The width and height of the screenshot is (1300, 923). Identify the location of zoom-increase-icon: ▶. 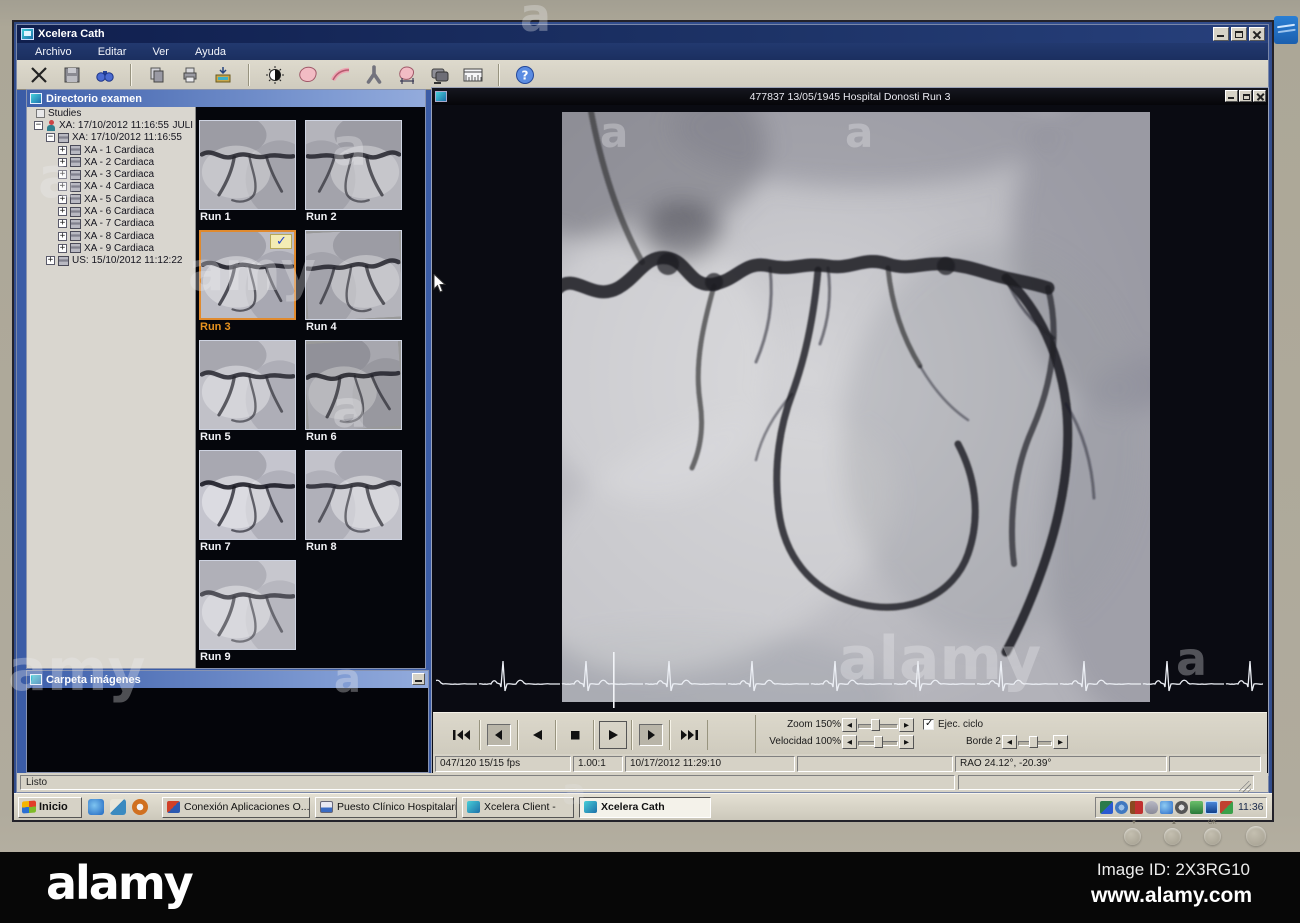
(906, 724).